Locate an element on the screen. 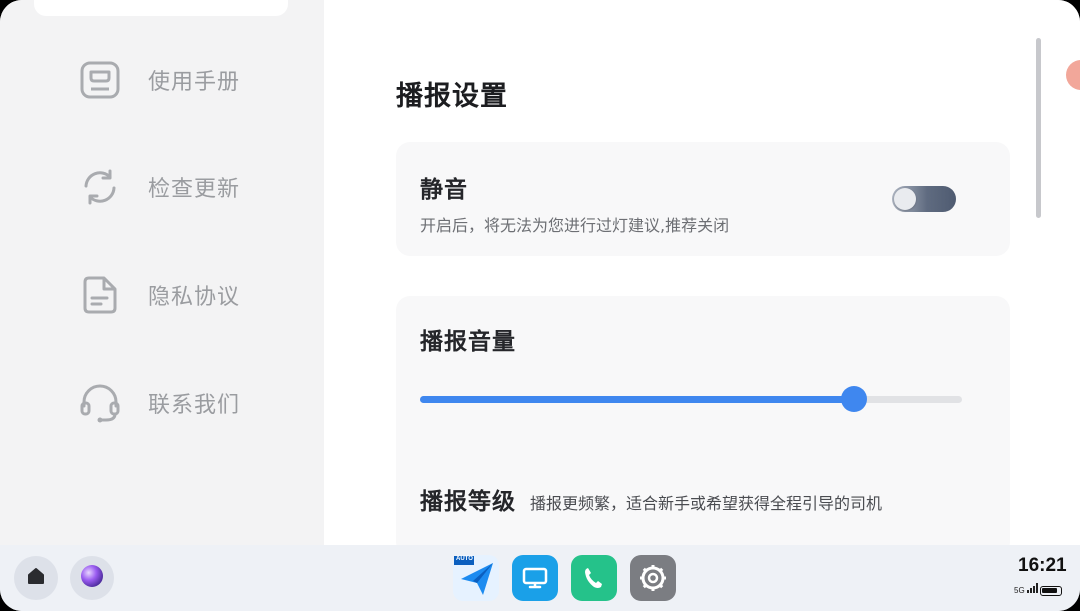 The image size is (1080, 611). floating-edge-button is located at coordinates (1073, 75).